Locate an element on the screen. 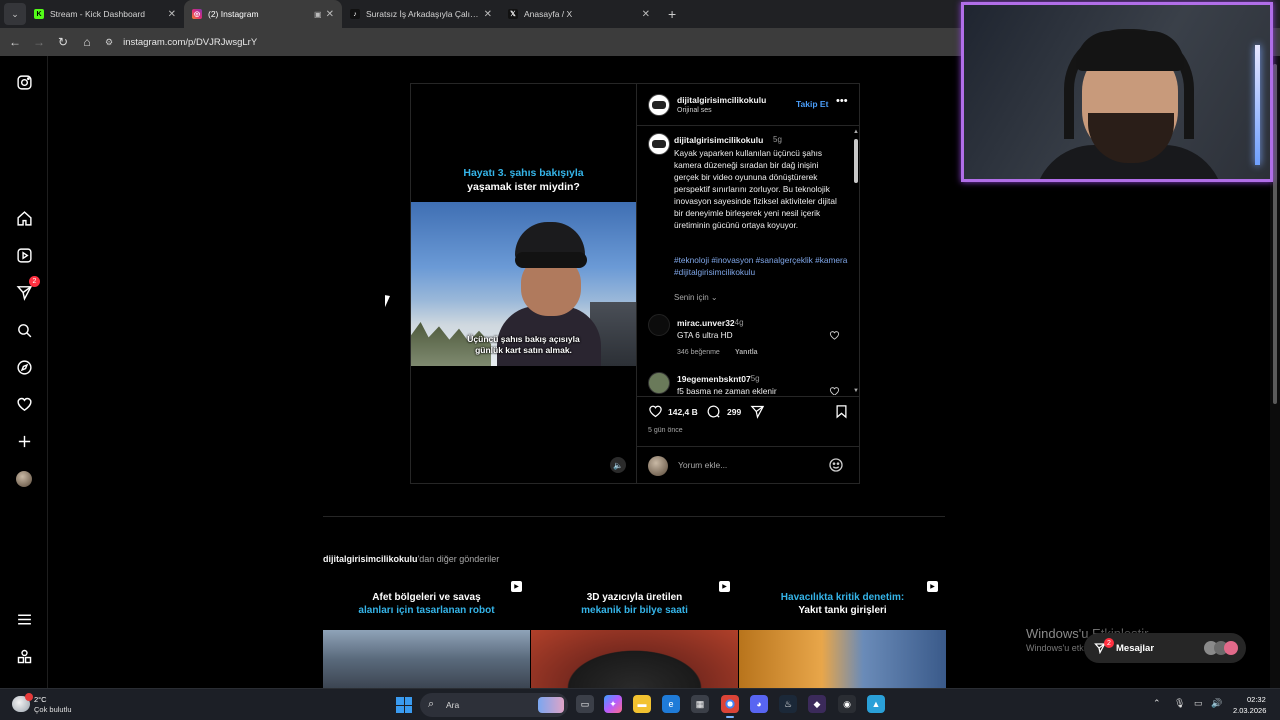 The height and width of the screenshot is (720, 1280). profile-nav-avatar is located at coordinates (24, 479).